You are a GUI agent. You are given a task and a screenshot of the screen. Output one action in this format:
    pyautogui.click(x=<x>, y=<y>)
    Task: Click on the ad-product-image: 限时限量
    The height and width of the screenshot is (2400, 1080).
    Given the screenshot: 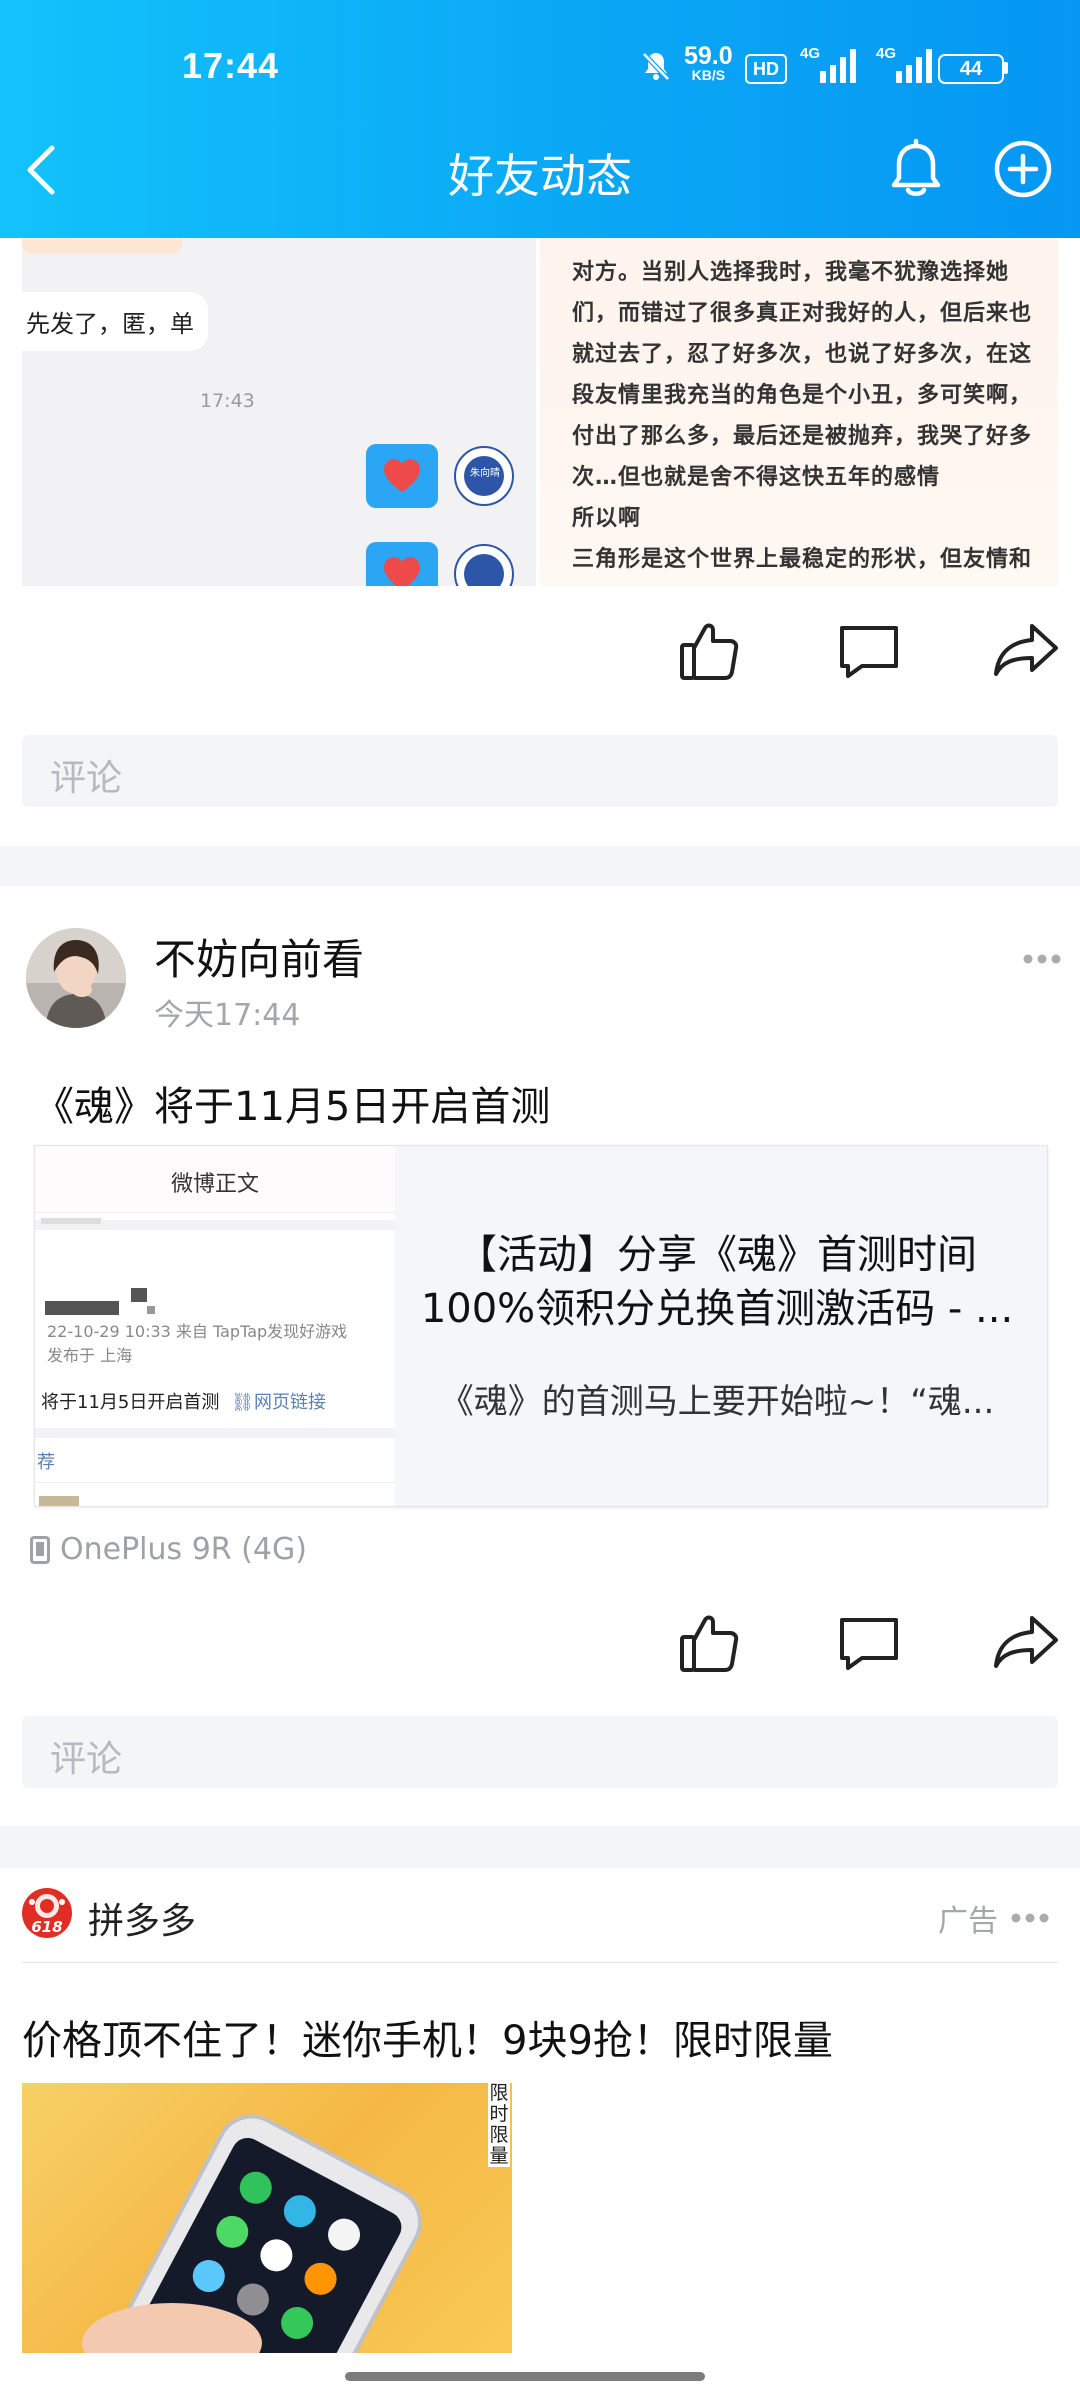 What is the action you would take?
    pyautogui.click(x=267, y=2218)
    